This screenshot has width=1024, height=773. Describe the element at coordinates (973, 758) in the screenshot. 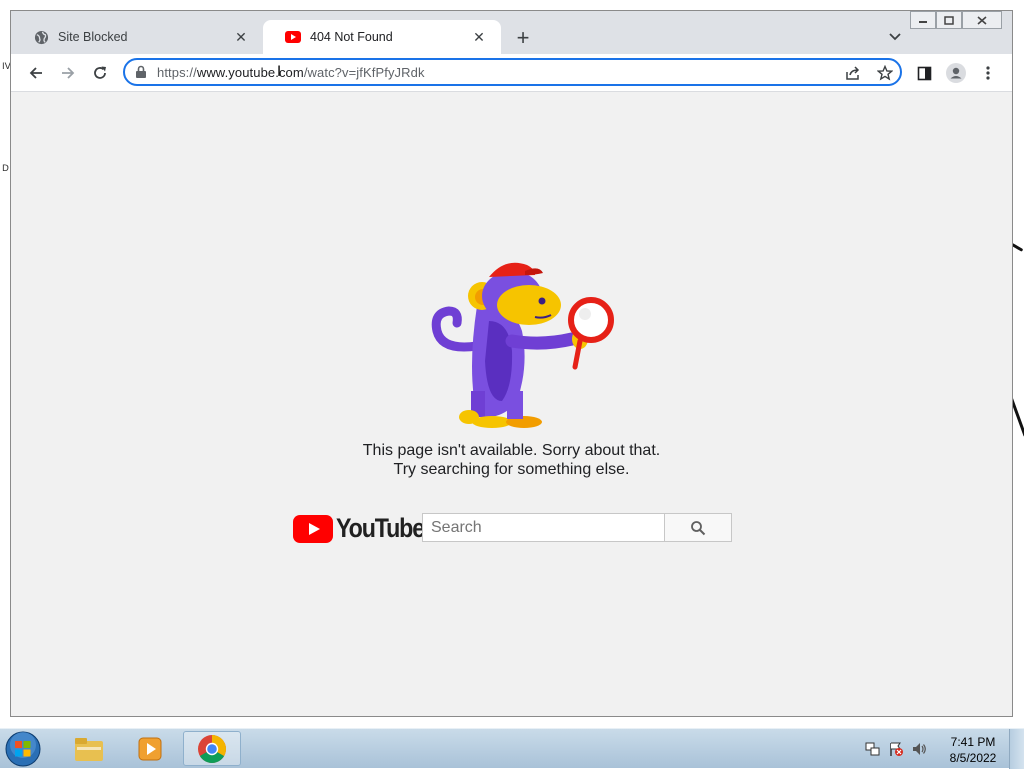

I see `clock-date: 8/5/2022` at that location.